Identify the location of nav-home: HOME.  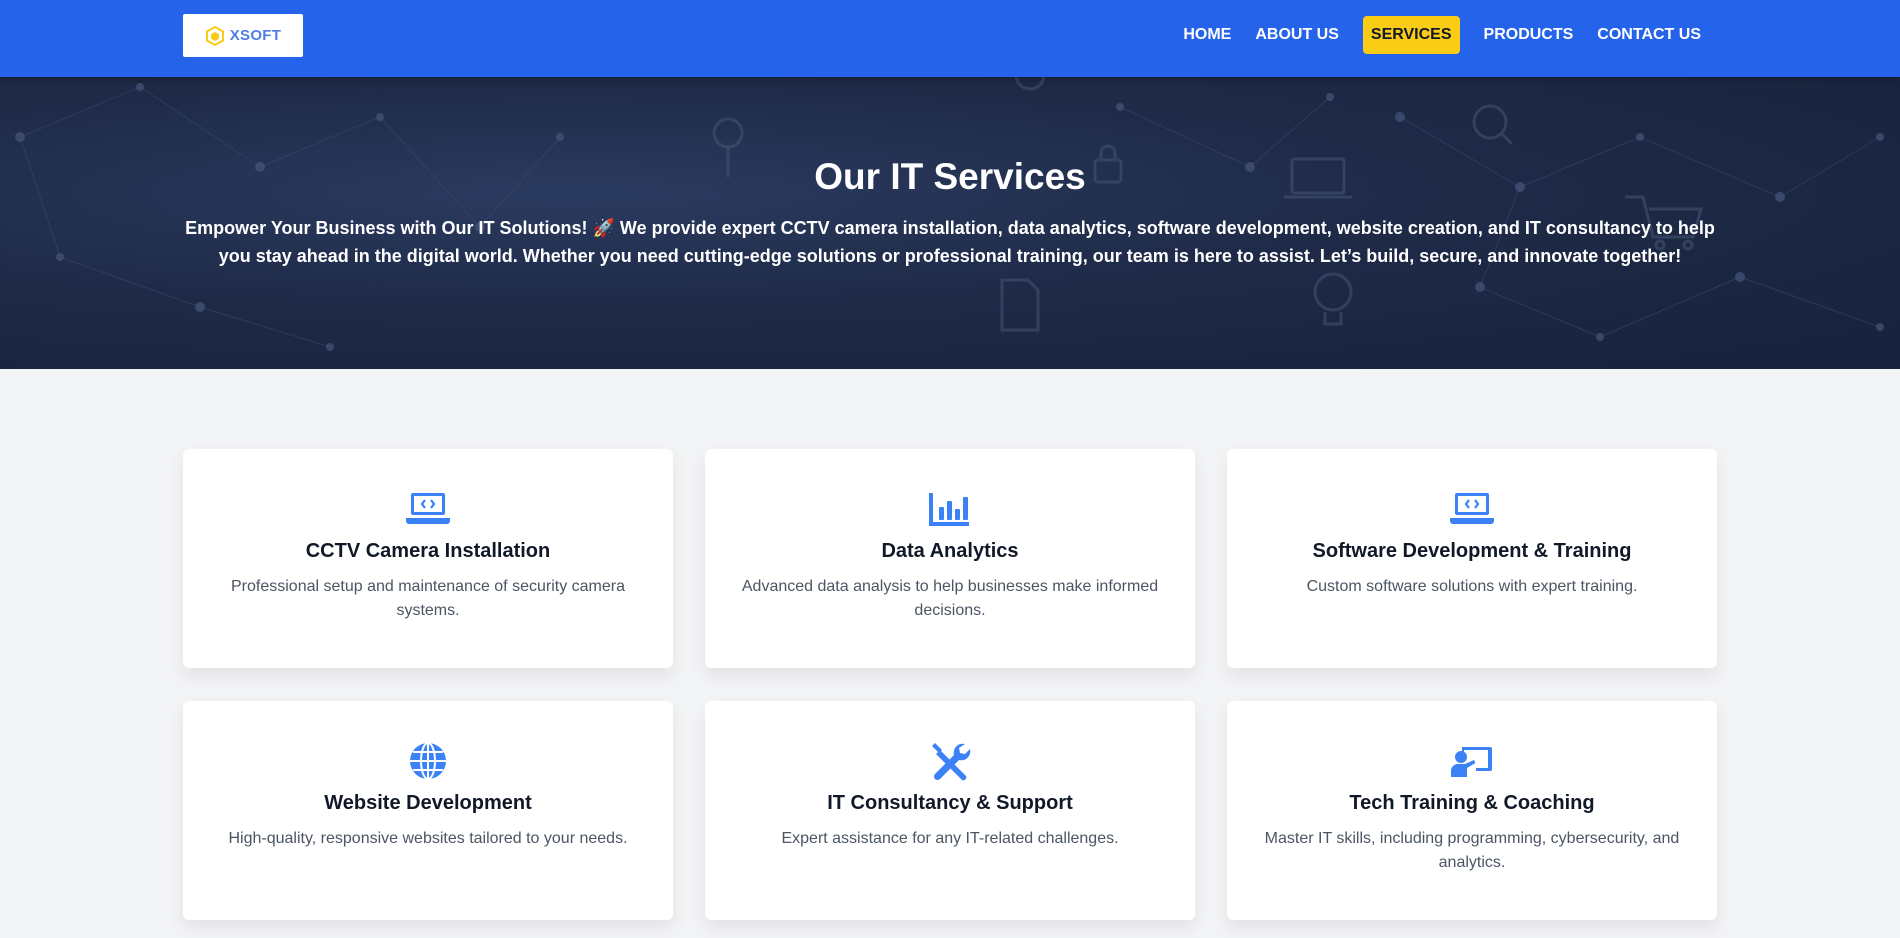
(1207, 35).